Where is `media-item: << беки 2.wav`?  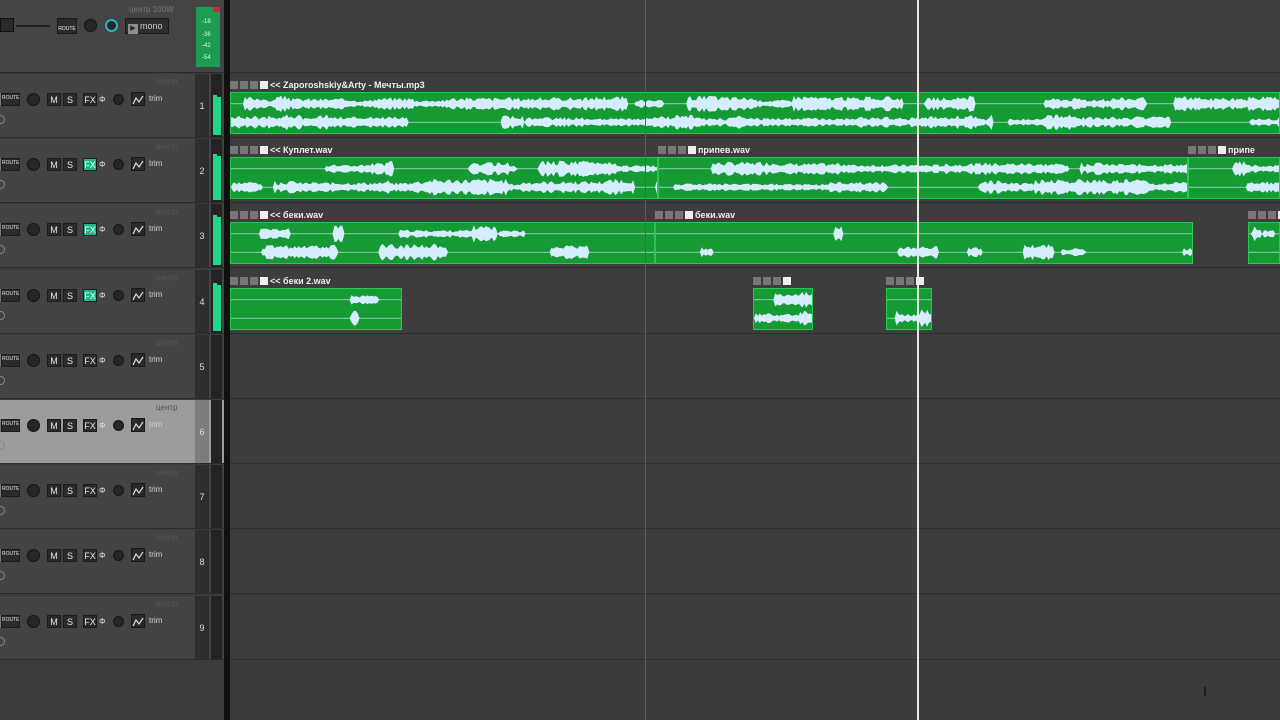
media-item: << беки 2.wav is located at coordinates (316, 303).